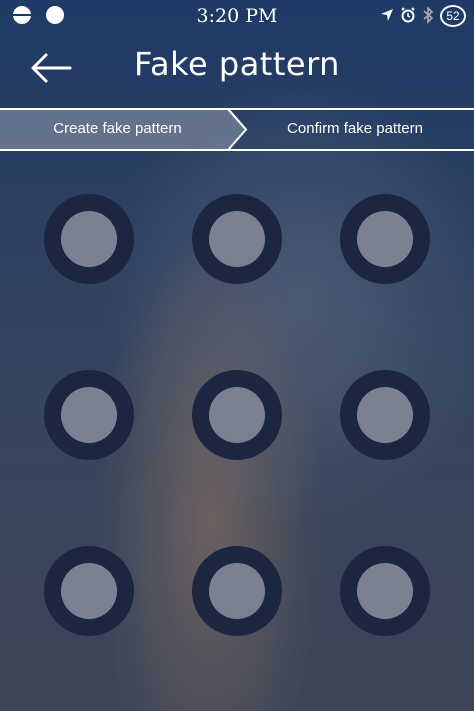  Describe the element at coordinates (355, 128) in the screenshot. I see `step-confirm-fake-pattern: Confirm fake pattern` at that location.